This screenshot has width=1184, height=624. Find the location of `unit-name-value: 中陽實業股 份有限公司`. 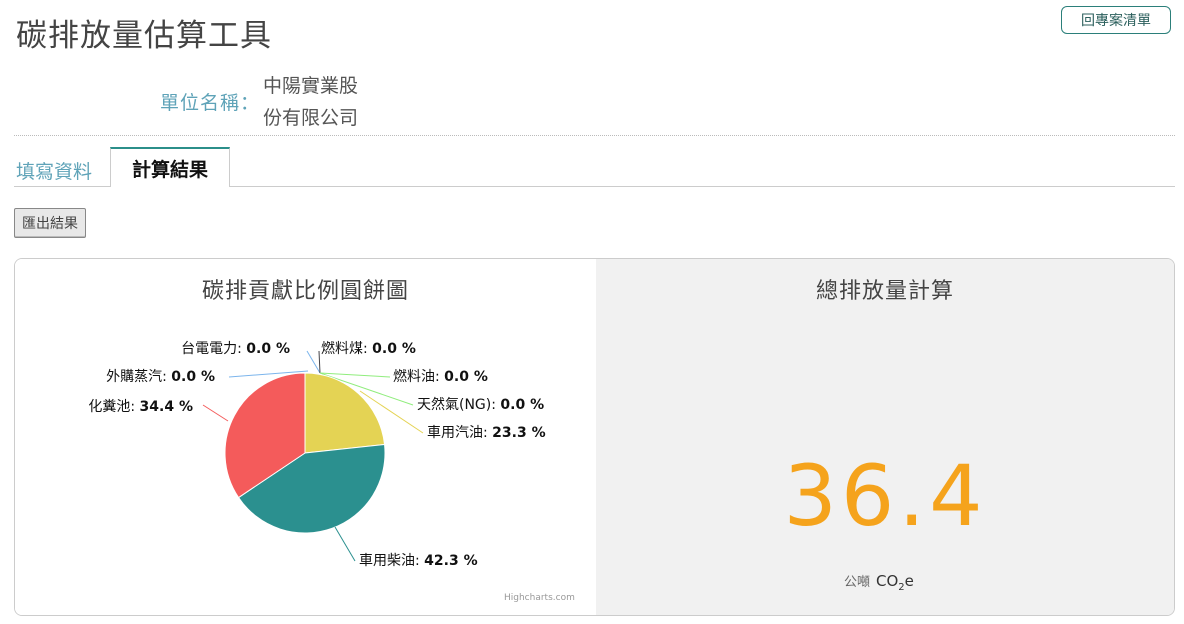

unit-name-value: 中陽實業股 份有限公司 is located at coordinates (323, 102).